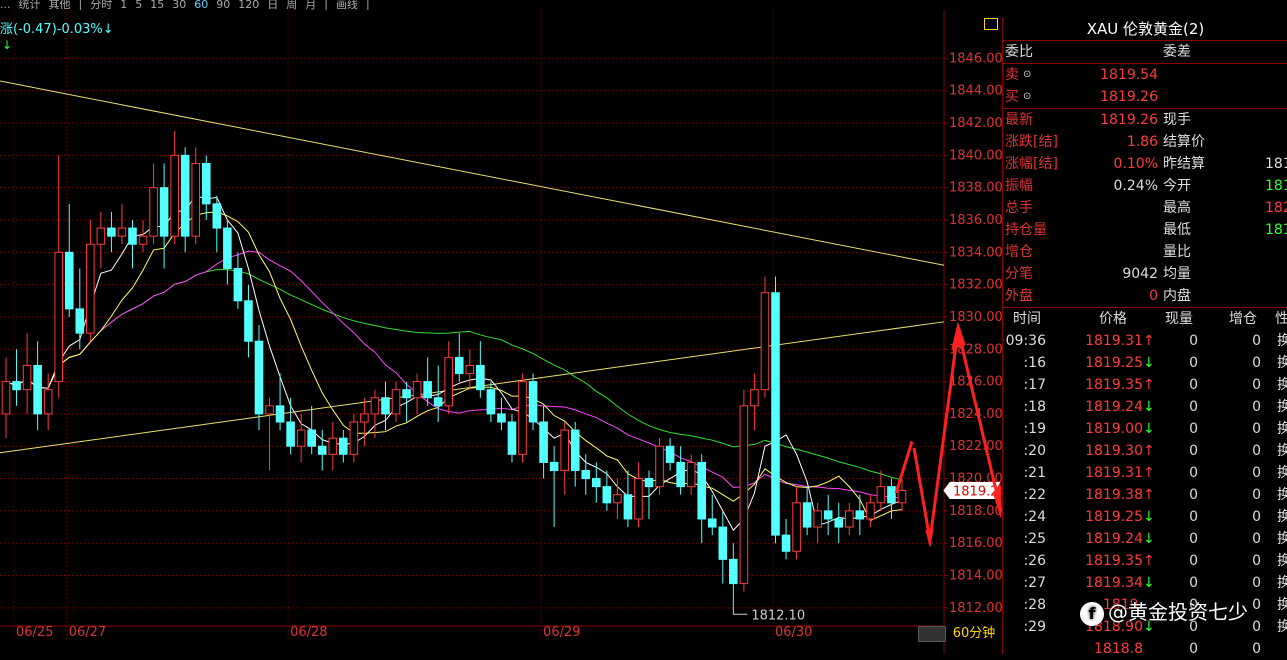  Describe the element at coordinates (975, 252) in the screenshot. I see `y-tick-label: 1834.00` at that location.